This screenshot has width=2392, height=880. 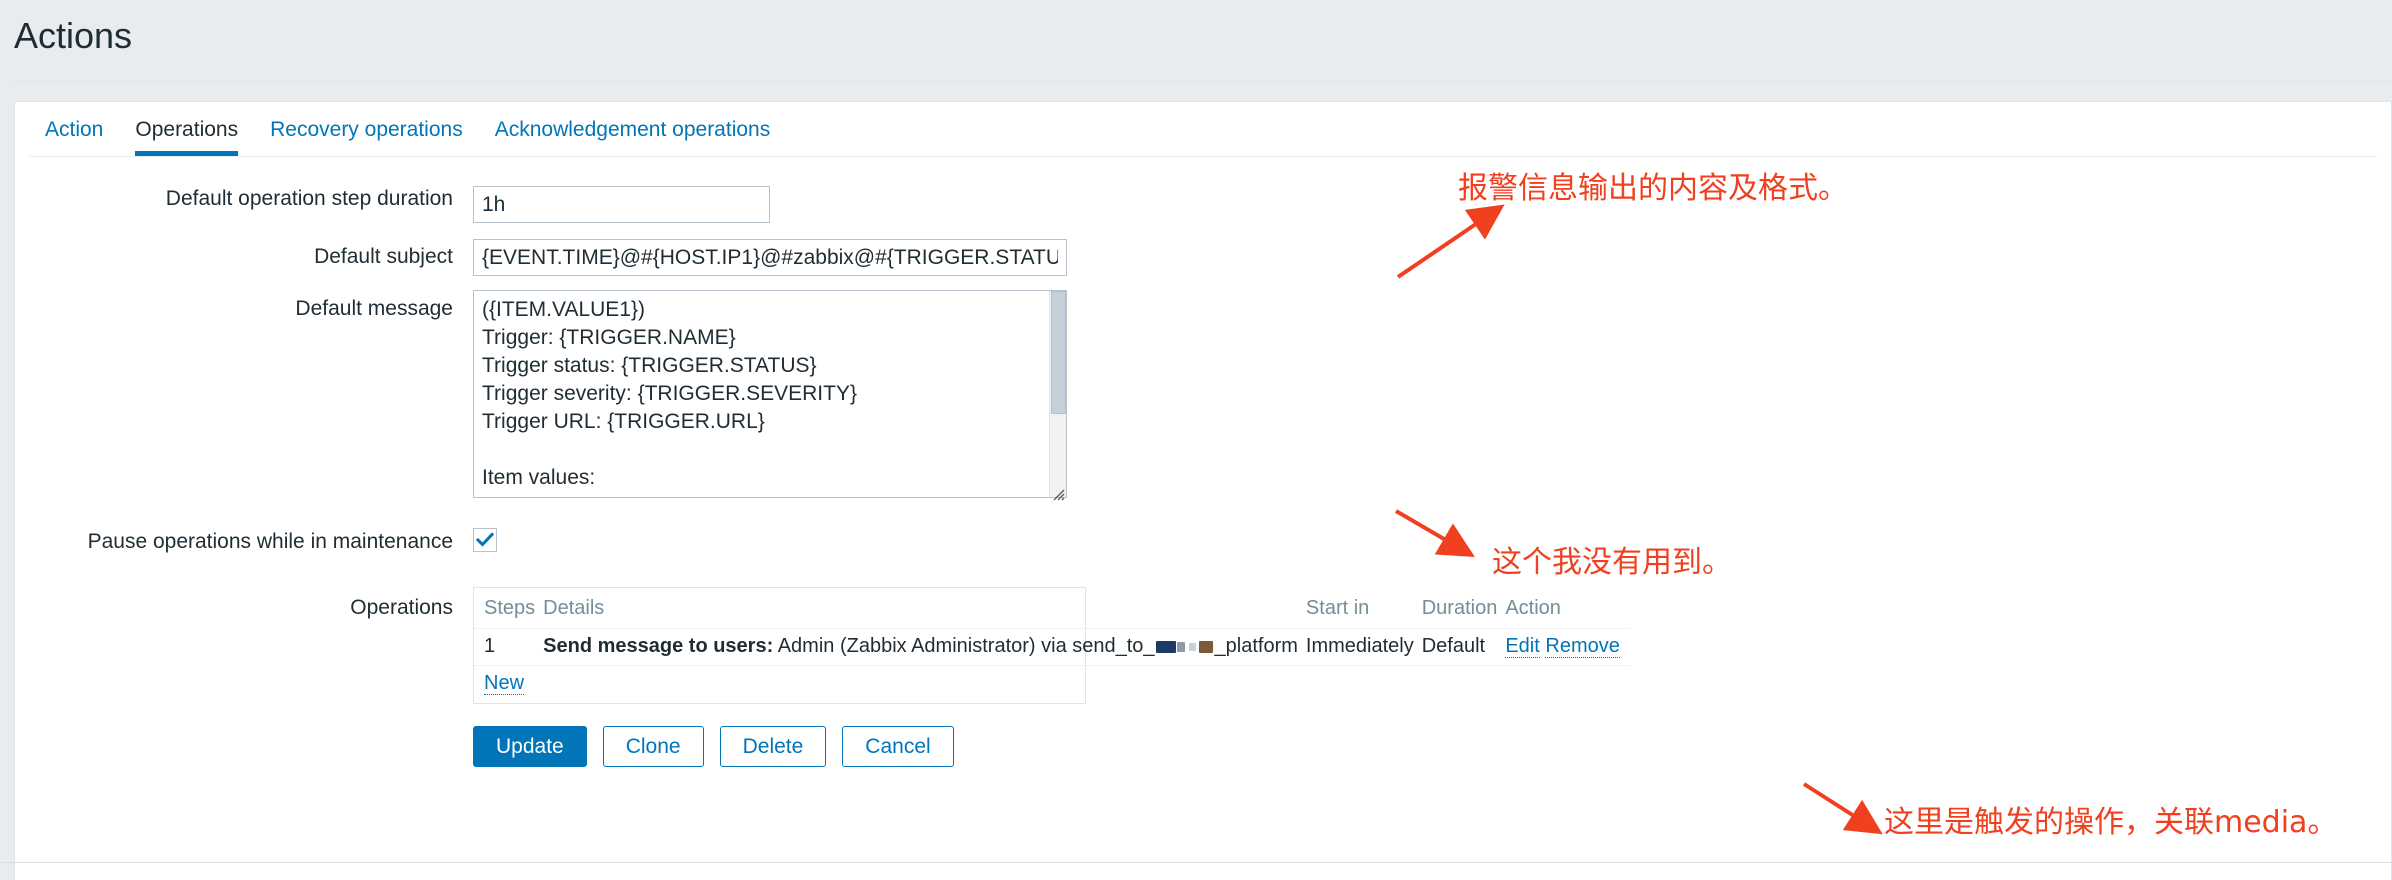 What do you see at coordinates (574, 608) in the screenshot?
I see `column-header-details: Details` at bounding box center [574, 608].